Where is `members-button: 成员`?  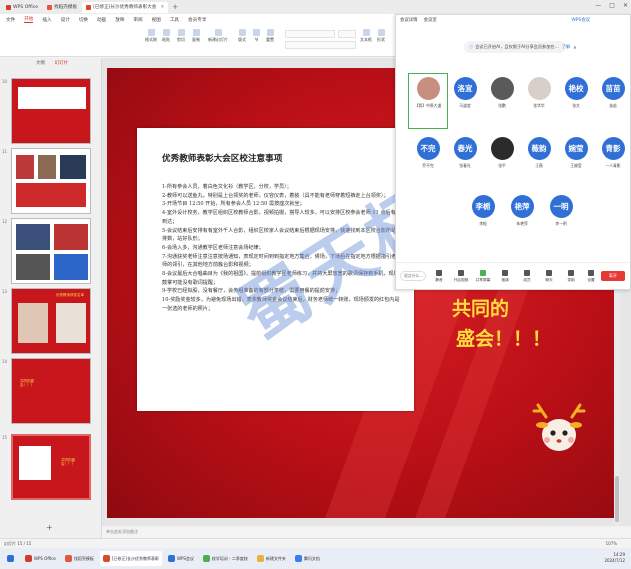 members-button: 成员 is located at coordinates (527, 276).